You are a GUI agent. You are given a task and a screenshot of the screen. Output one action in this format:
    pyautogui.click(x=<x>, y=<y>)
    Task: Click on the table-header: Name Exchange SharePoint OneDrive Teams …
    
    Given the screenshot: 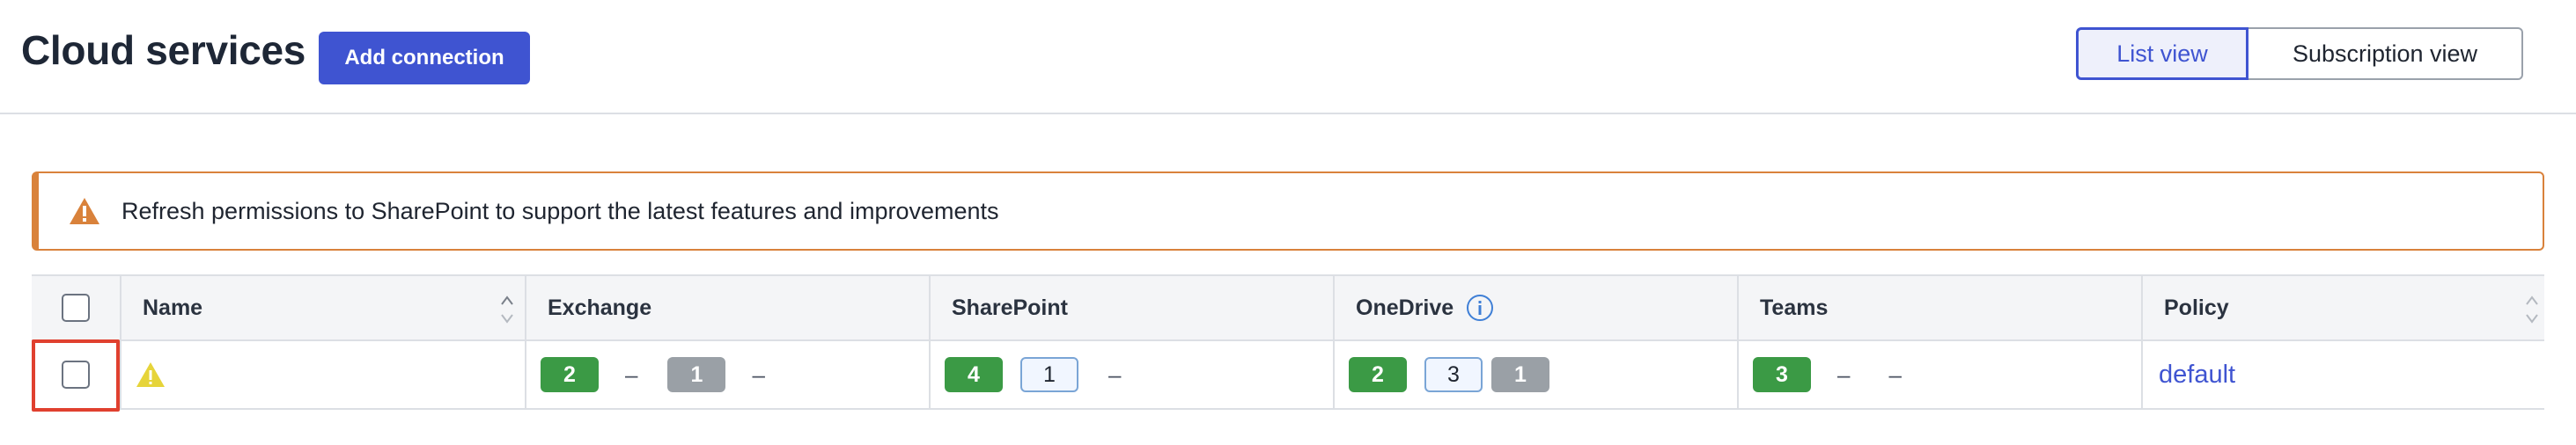 What is the action you would take?
    pyautogui.click(x=1288, y=307)
    